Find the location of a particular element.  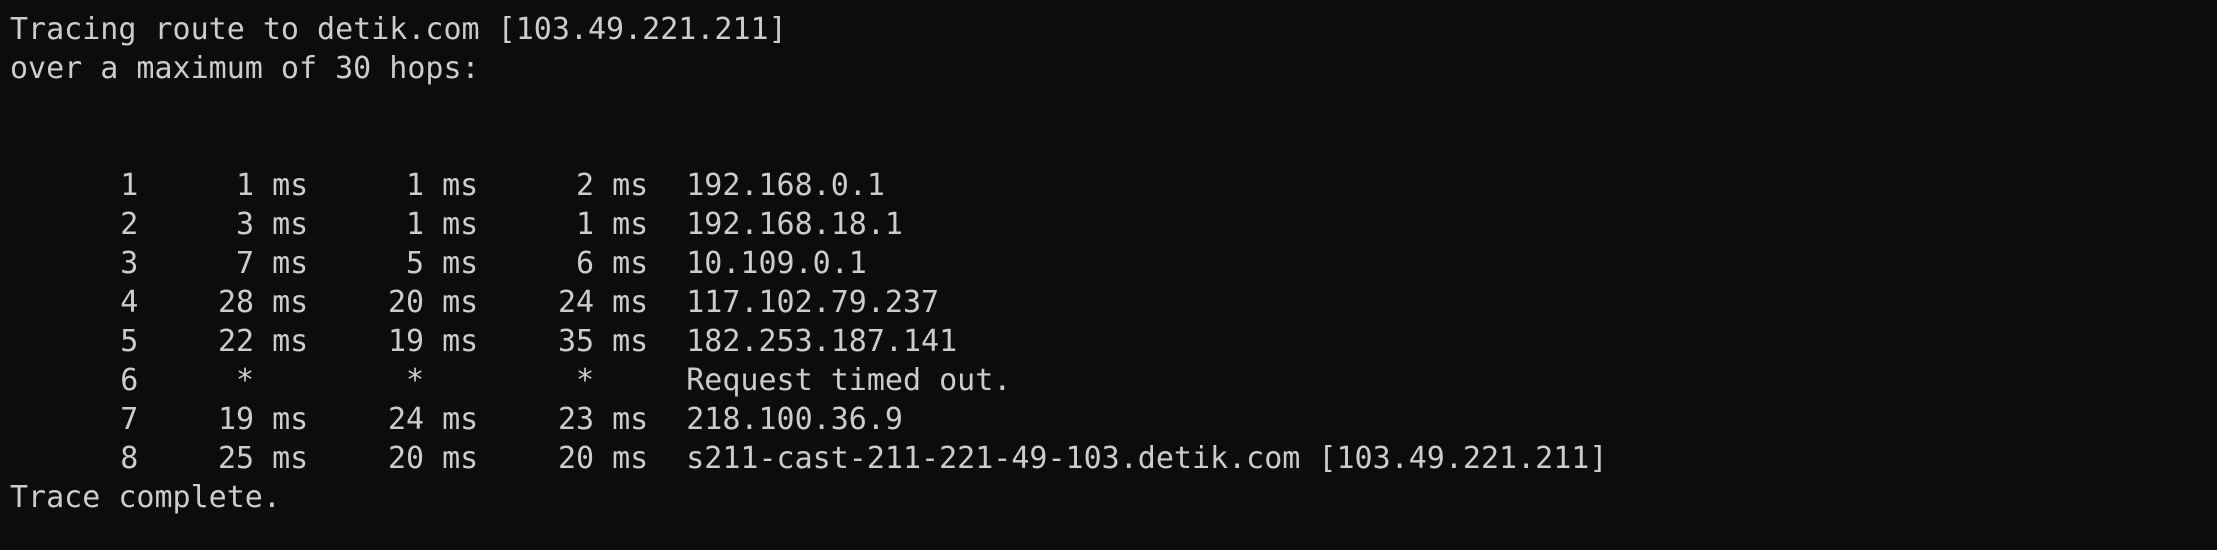

hop-row: 1 1 ms 1 ms 2 ms 192.168.0.1 is located at coordinates (1113, 165).